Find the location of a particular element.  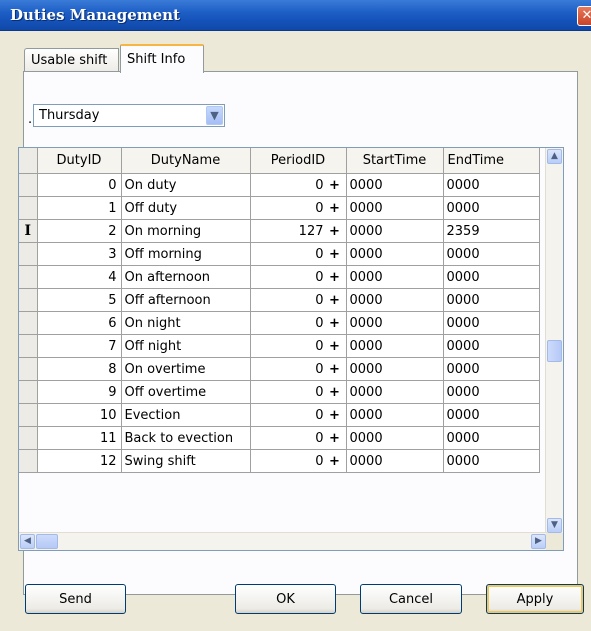

table-row: 4 On afternoon 0 +0000 0000 is located at coordinates (279, 277).